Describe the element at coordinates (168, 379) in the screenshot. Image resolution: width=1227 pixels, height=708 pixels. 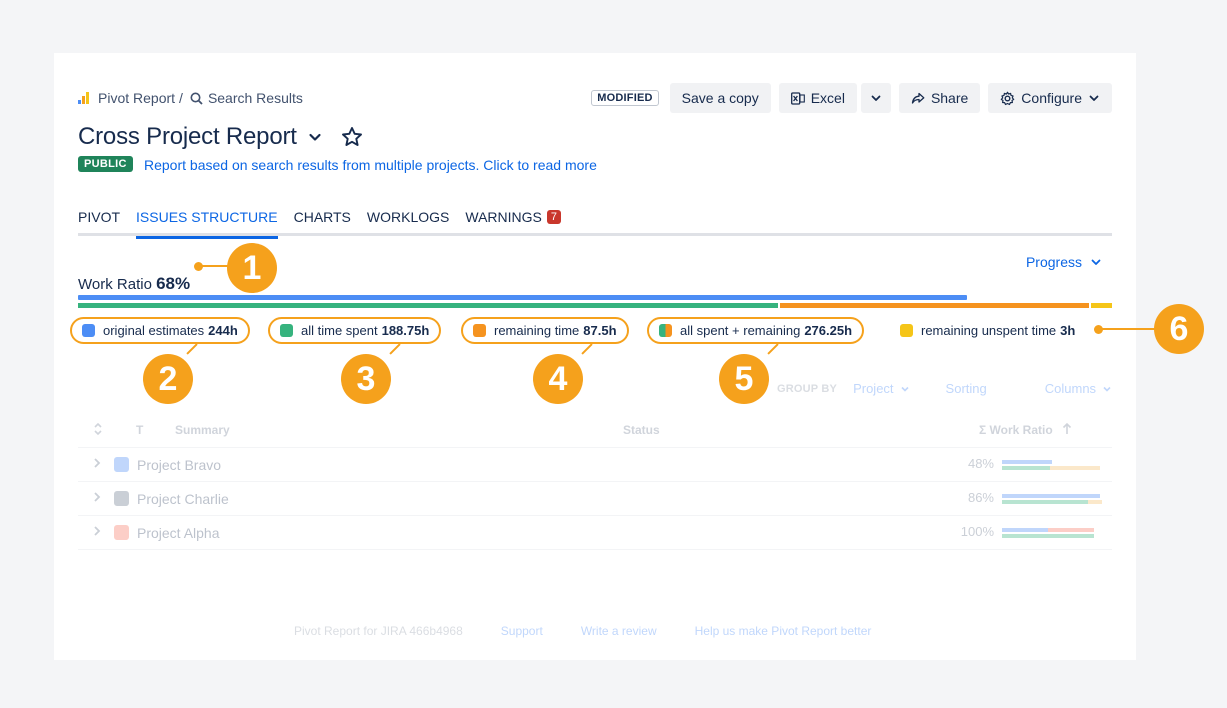
I see `callout-marker: 2` at that location.